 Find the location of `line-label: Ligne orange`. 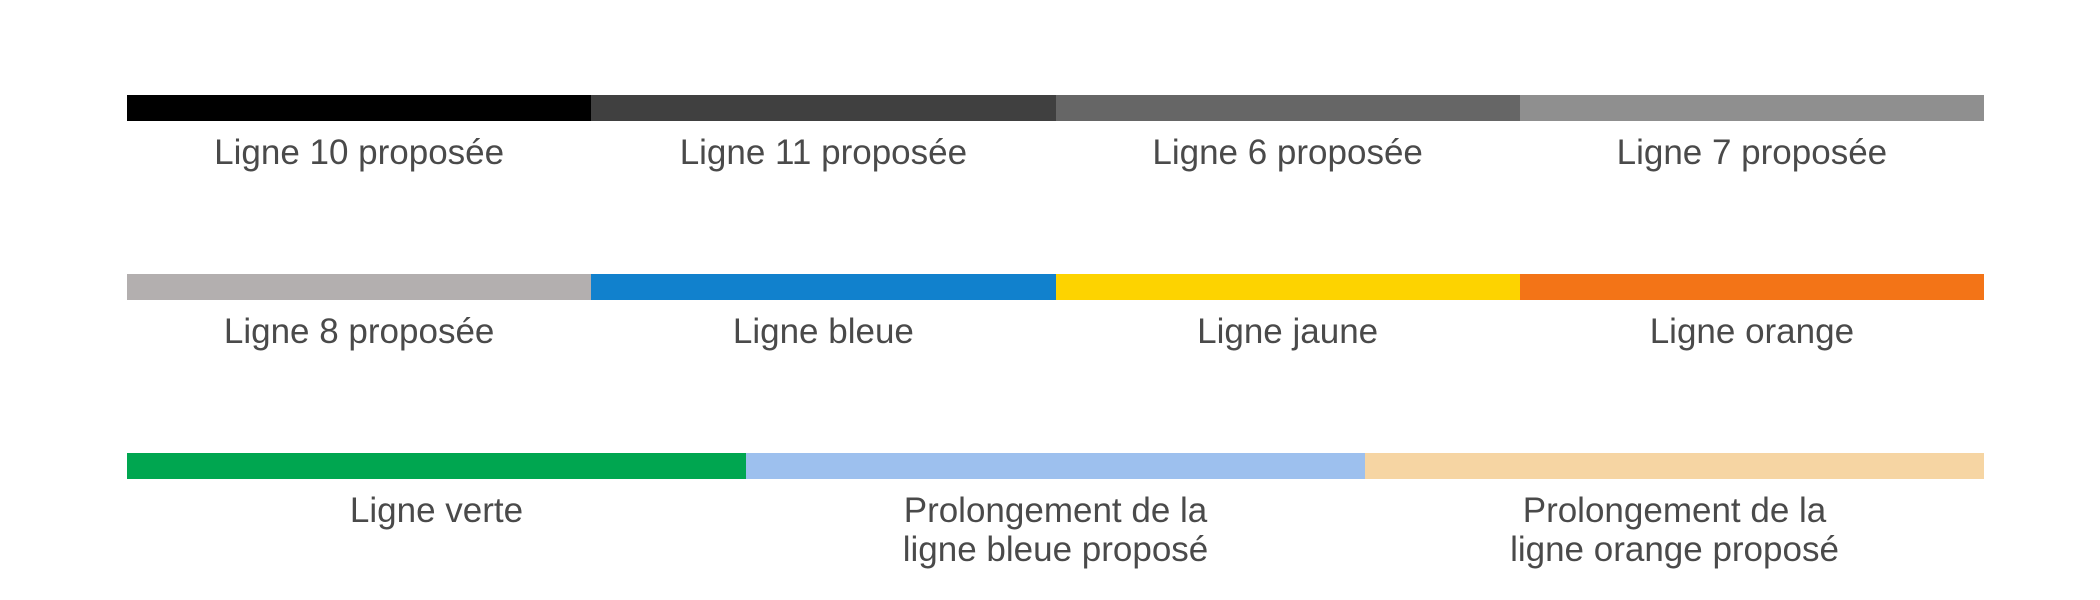

line-label: Ligne orange is located at coordinates (1752, 331).